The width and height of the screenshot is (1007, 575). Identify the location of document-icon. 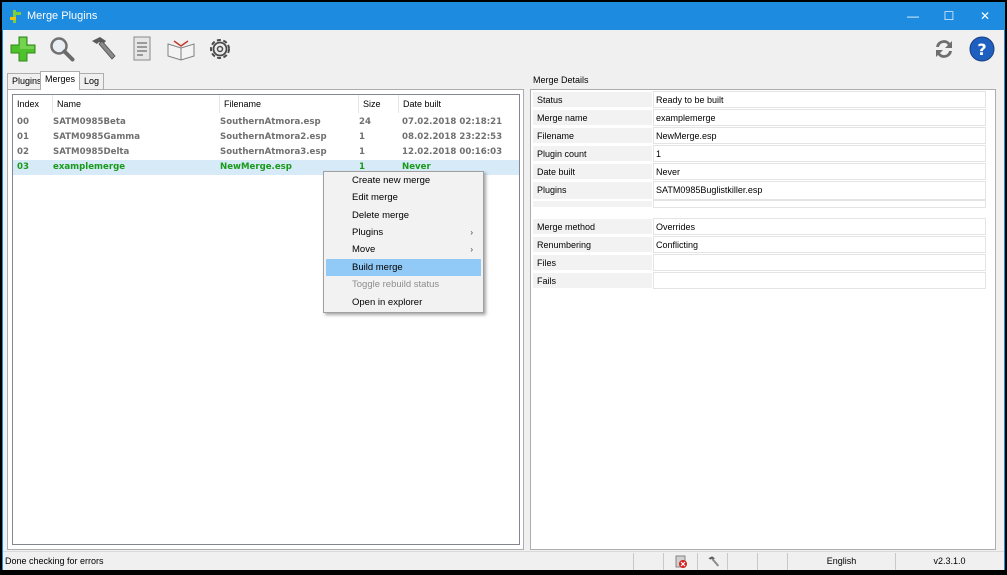
(142, 48).